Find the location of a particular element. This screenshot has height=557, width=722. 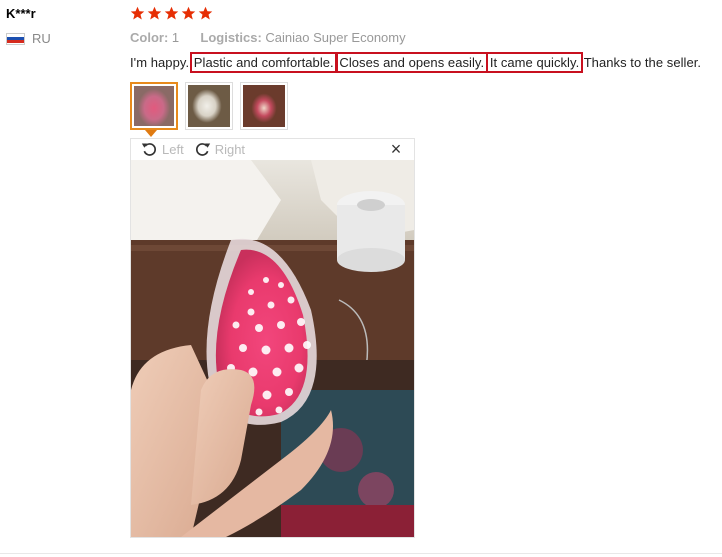

logistics-label: Logistics: is located at coordinates (231, 37).